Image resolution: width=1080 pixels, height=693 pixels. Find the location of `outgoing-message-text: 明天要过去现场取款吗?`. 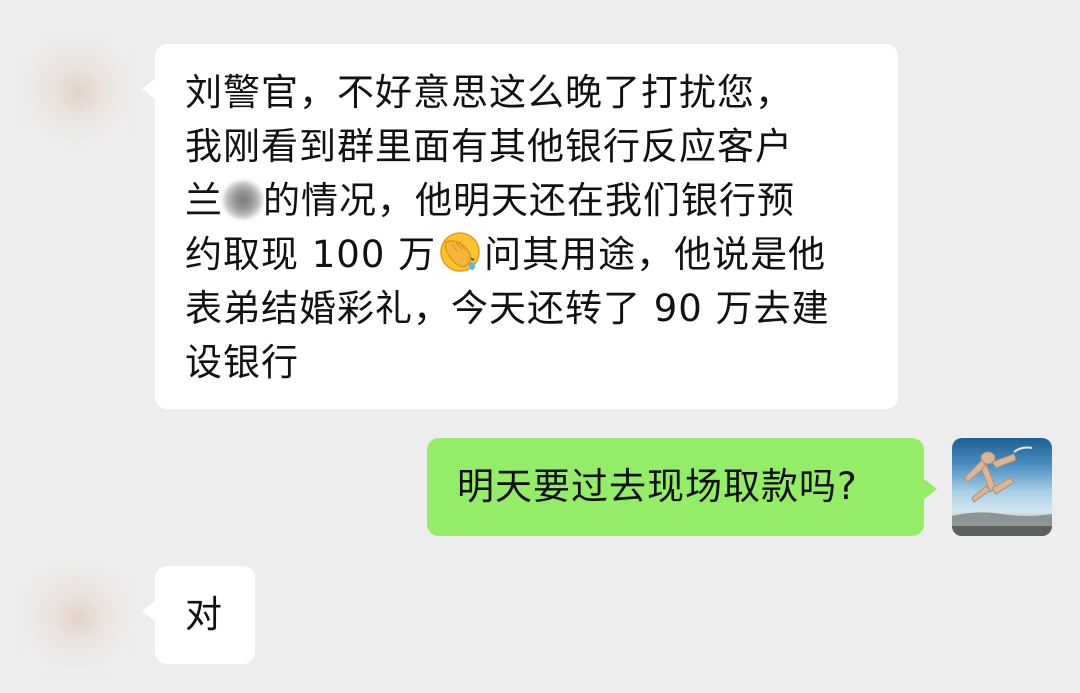

outgoing-message-text: 明天要过去现场取款吗? is located at coordinates (657, 486).